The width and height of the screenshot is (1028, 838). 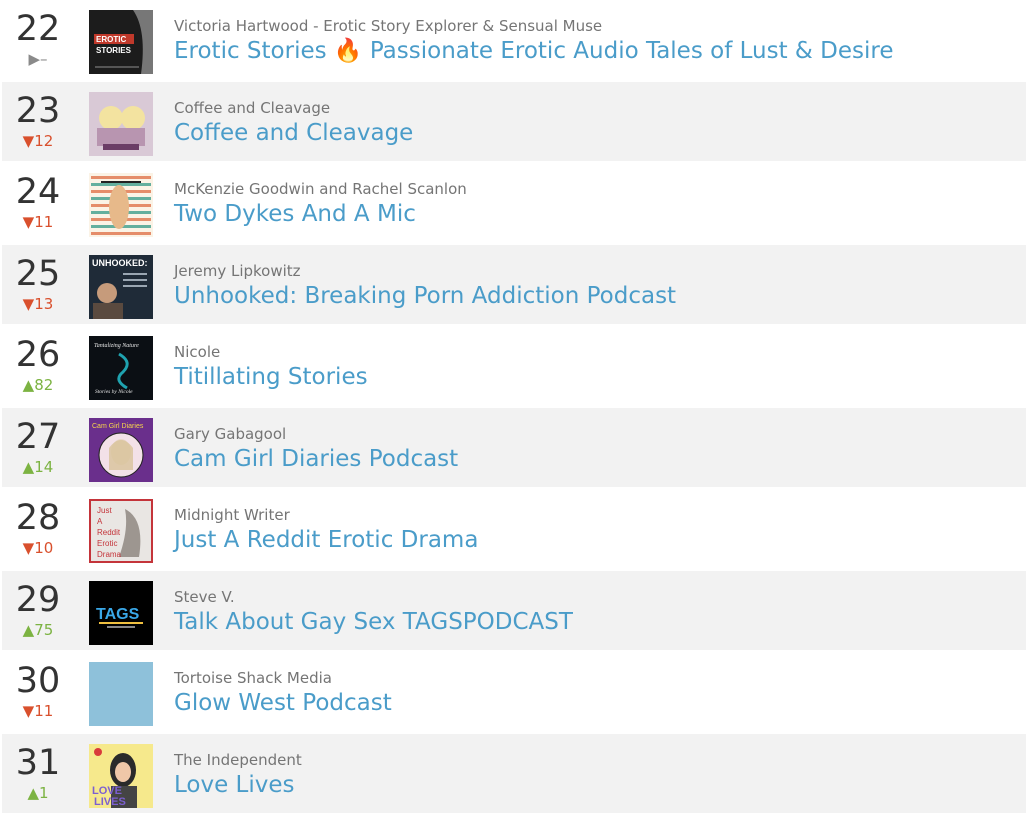 I want to click on rank-change: ▶–, so click(x=38, y=59).